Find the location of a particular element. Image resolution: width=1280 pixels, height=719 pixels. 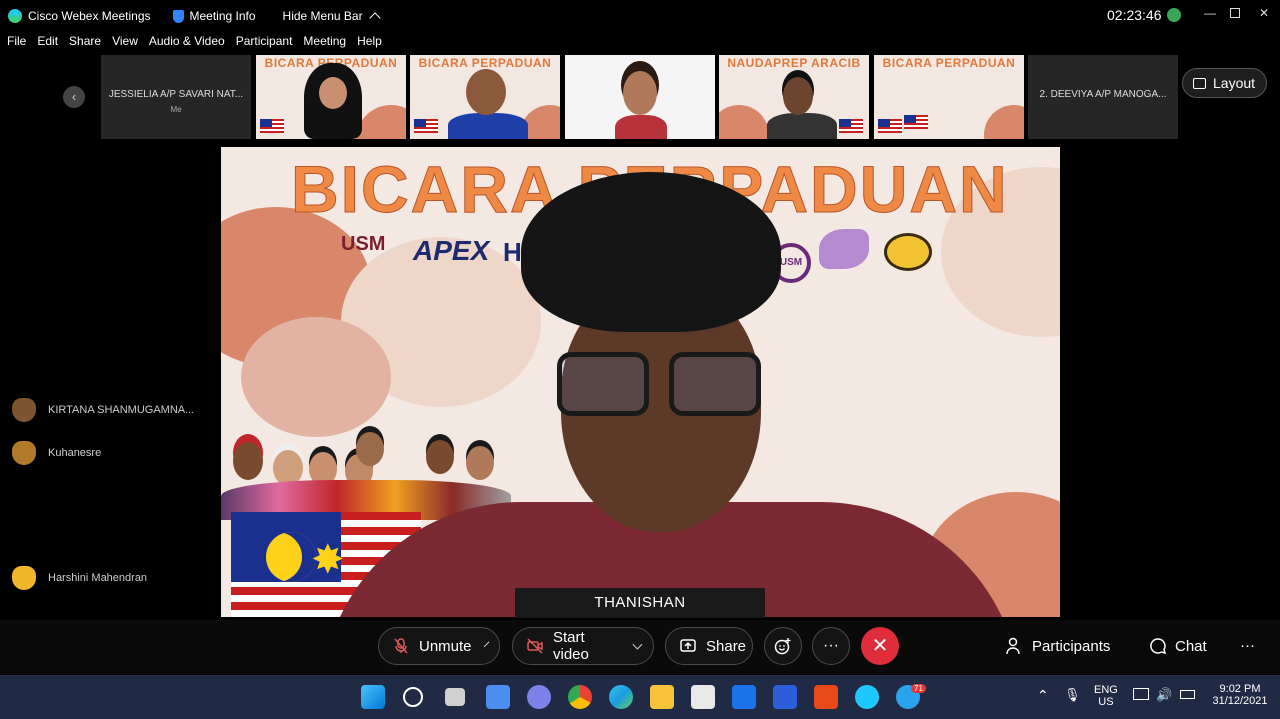

menu-audio-video: Audio & Video is located at coordinates (187, 43).